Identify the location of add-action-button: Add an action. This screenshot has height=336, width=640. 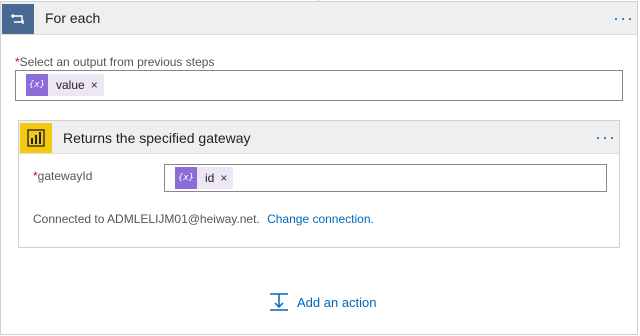
(323, 302).